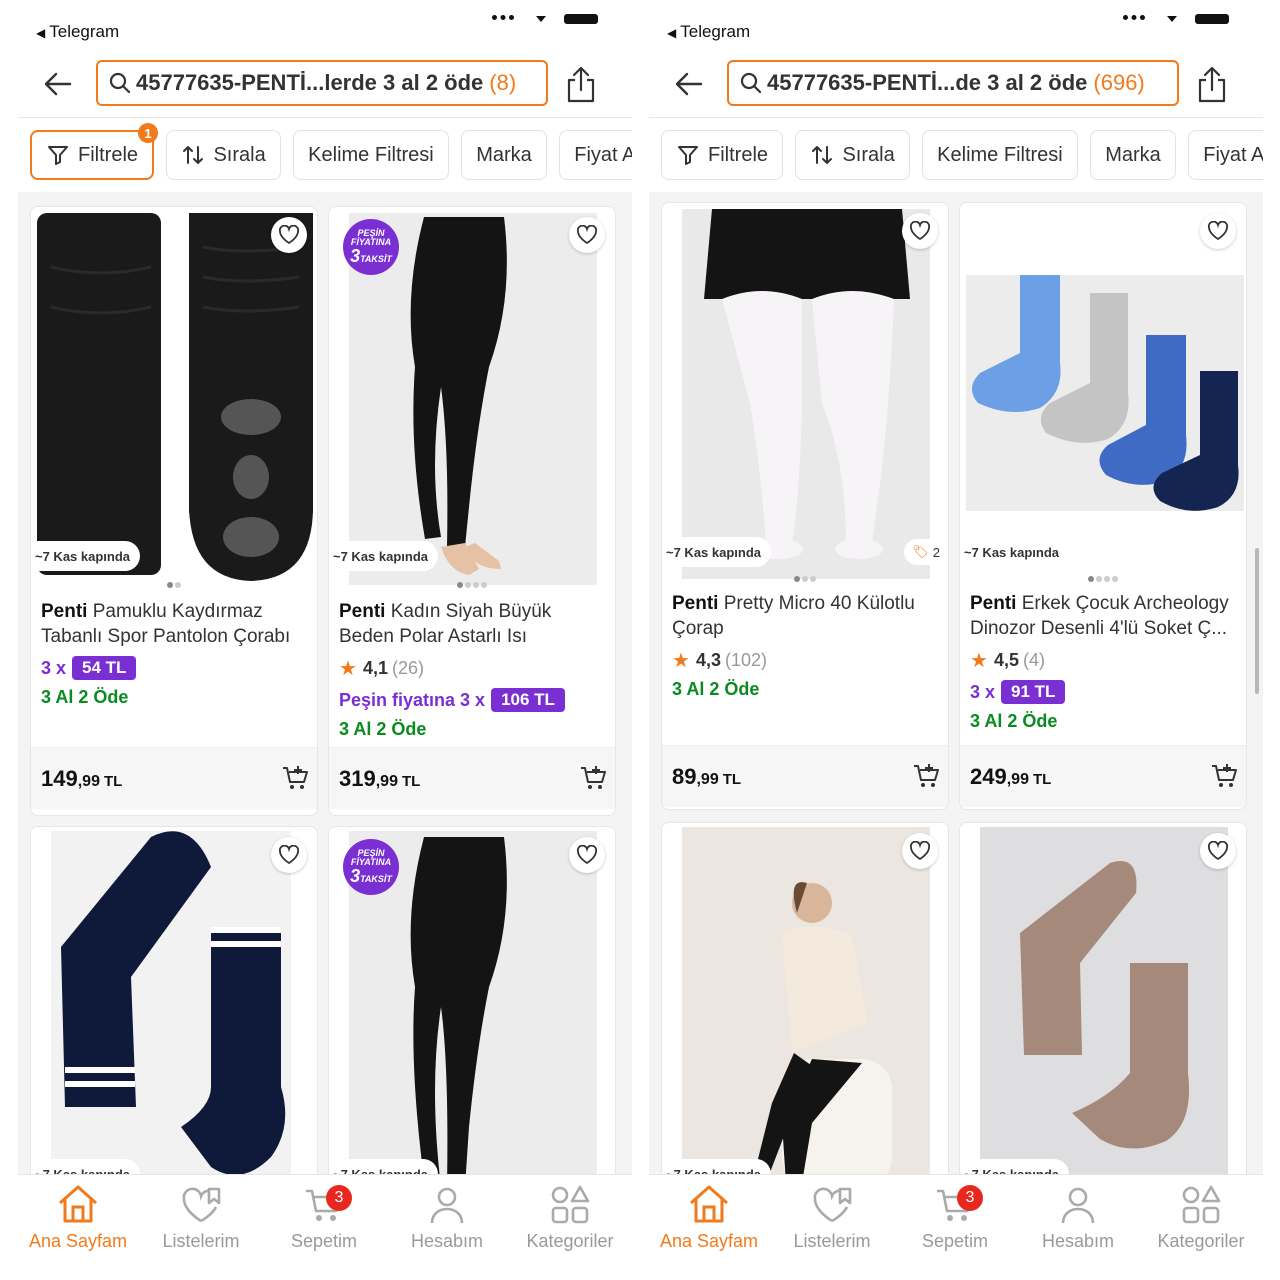  Describe the element at coordinates (1201, 1241) in the screenshot. I see `nav-categories-label: Kategoriler` at that location.